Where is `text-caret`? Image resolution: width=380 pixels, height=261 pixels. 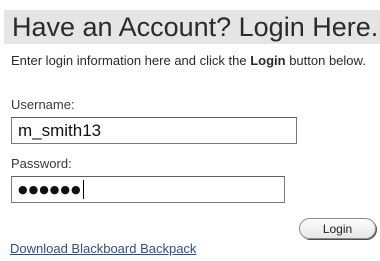
text-caret is located at coordinates (83, 189).